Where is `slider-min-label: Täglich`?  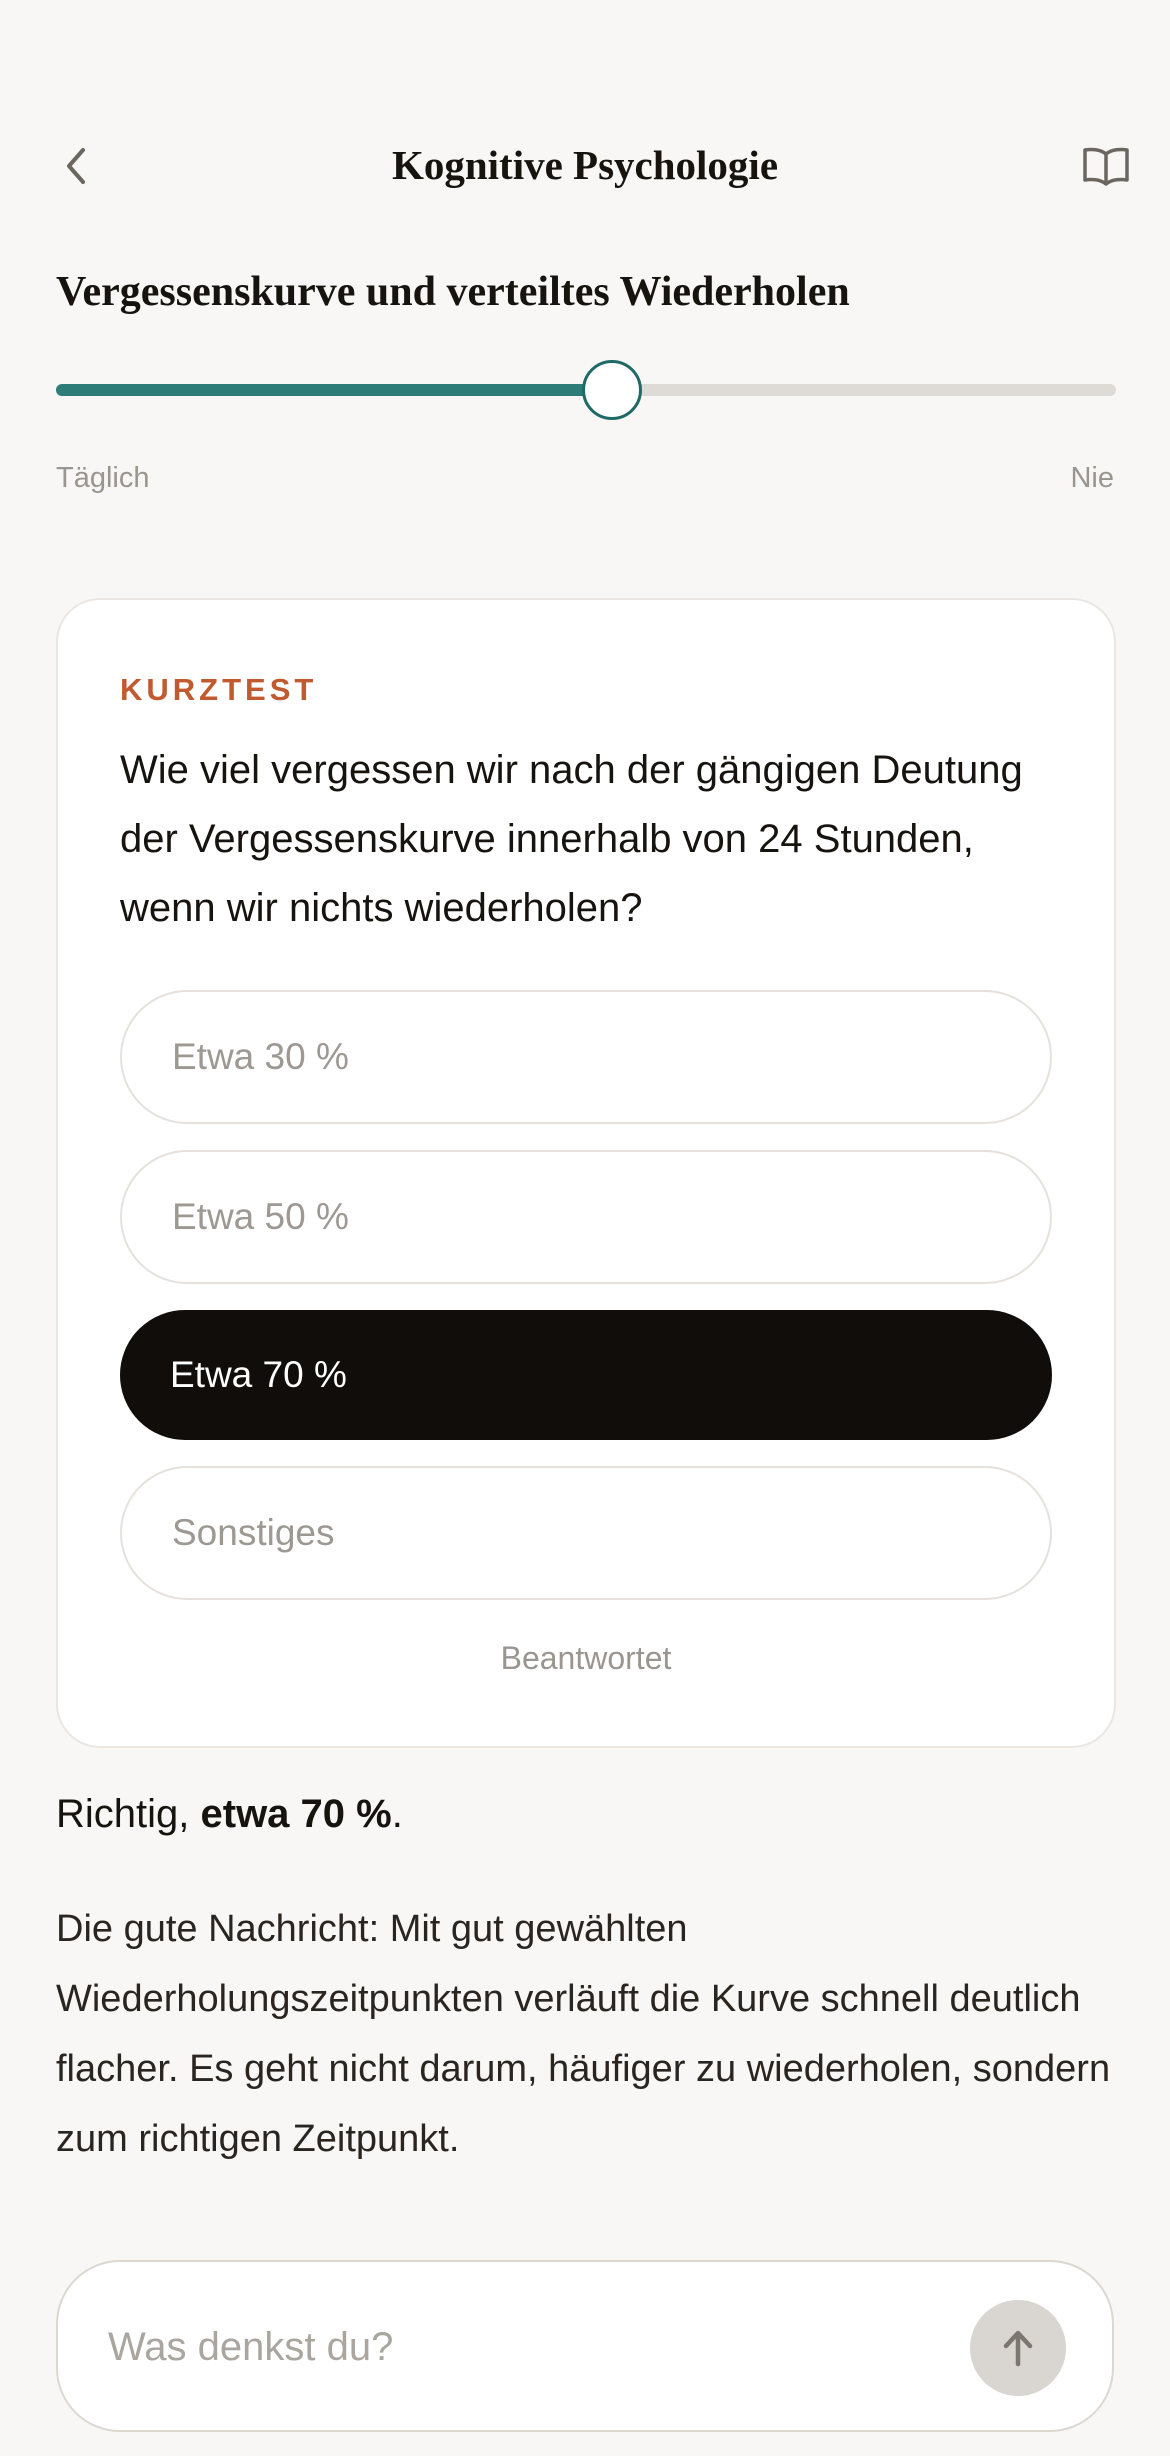 slider-min-label: Täglich is located at coordinates (103, 478).